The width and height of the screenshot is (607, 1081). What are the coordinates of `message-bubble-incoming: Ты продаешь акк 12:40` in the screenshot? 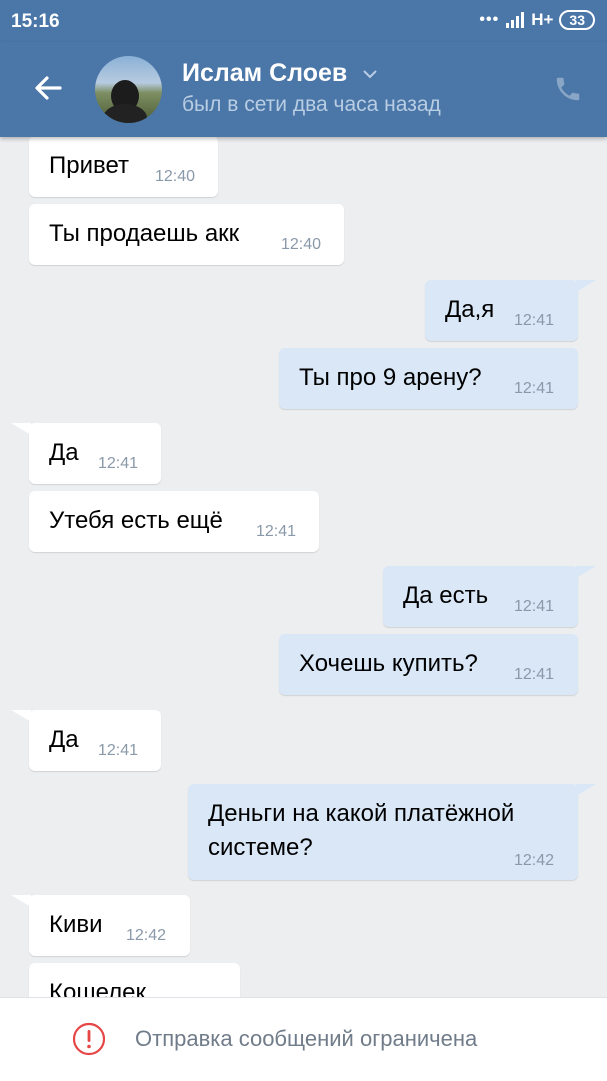 It's located at (186, 234).